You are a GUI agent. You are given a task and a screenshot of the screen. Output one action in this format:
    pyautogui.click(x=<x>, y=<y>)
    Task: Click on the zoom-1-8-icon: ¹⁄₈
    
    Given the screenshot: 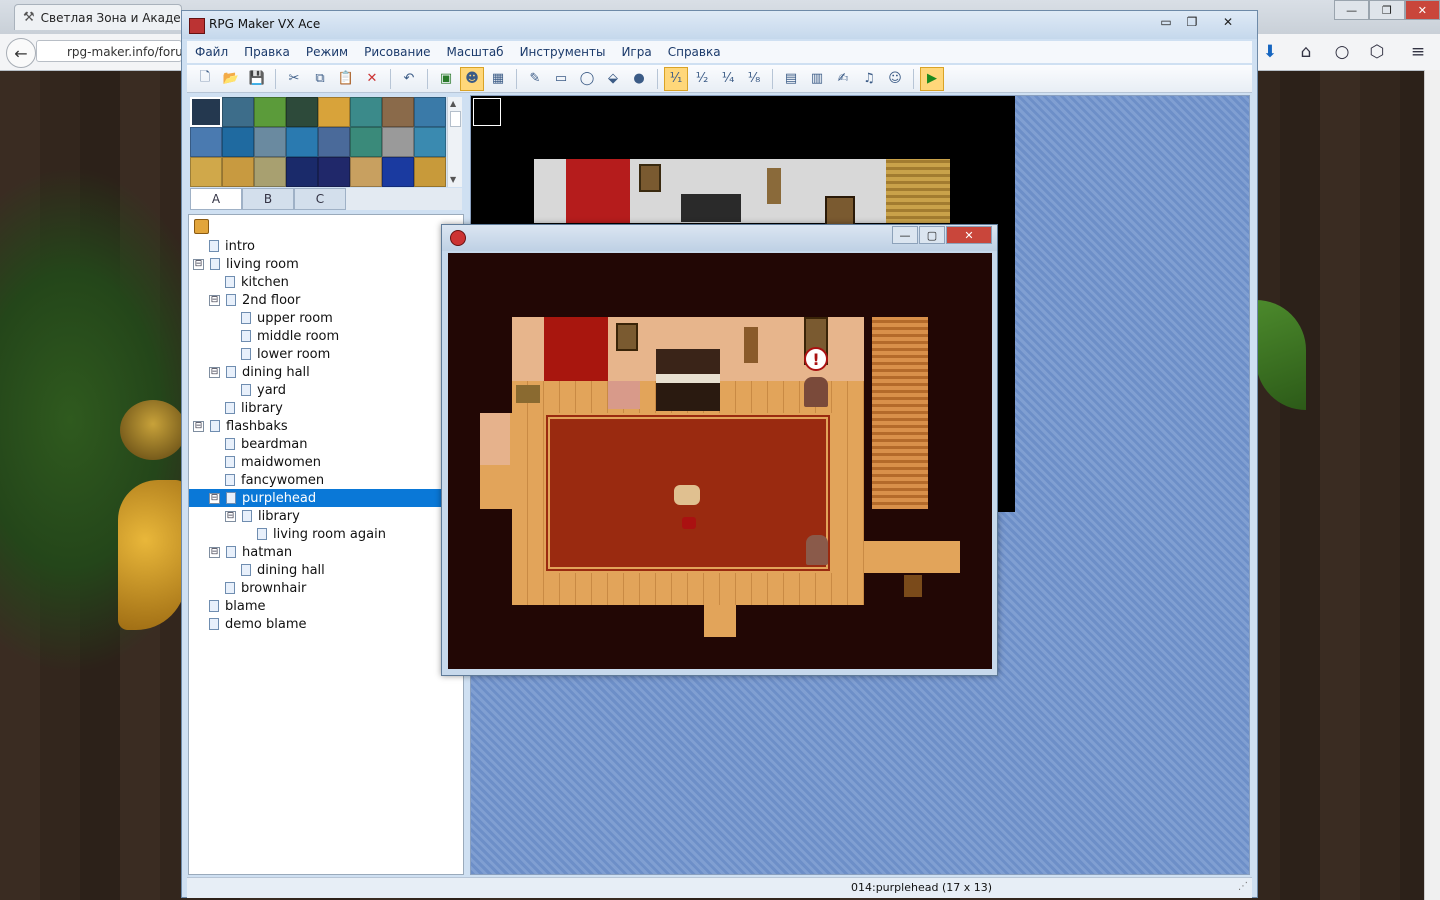 What is the action you would take?
    pyautogui.click(x=754, y=79)
    